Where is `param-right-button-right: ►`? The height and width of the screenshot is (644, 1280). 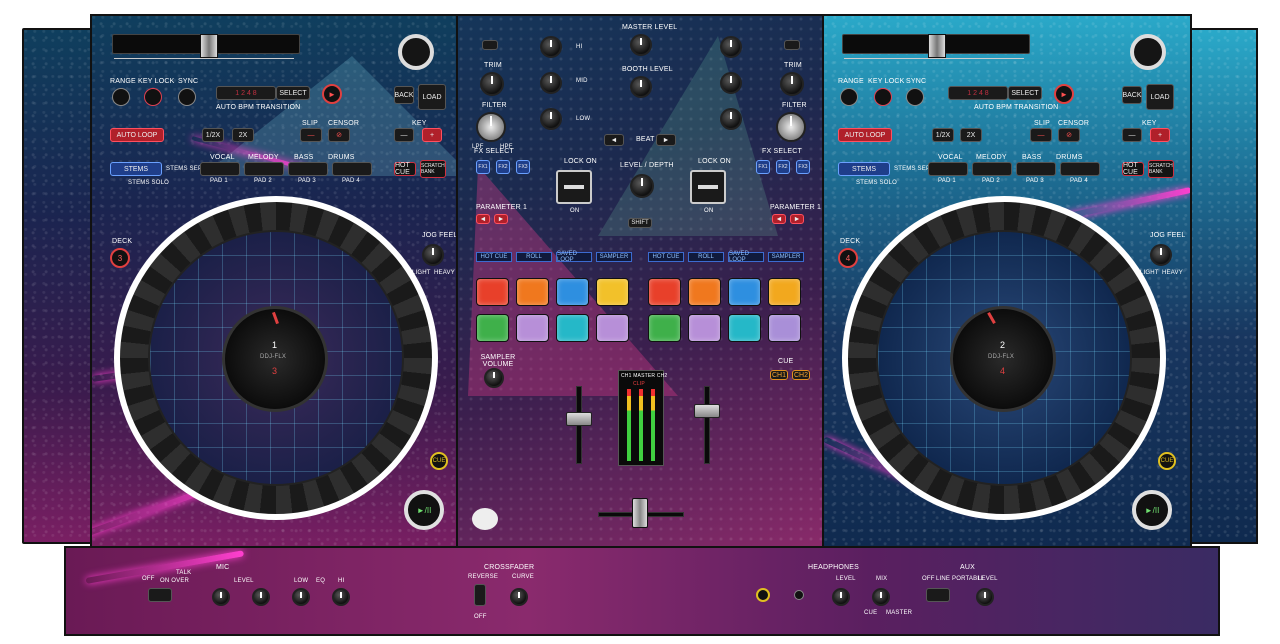
param-right-button-right: ► is located at coordinates (797, 219).